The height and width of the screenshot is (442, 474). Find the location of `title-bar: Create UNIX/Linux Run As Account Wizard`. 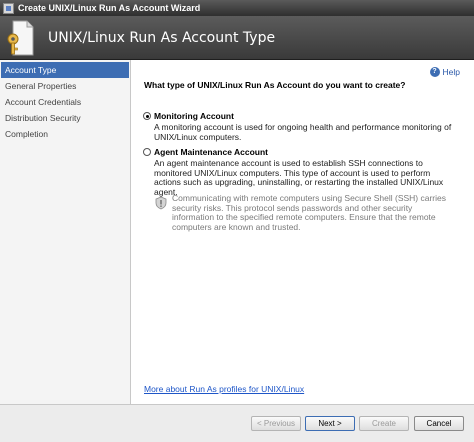

title-bar: Create UNIX/Linux Run As Account Wizard is located at coordinates (237, 8).